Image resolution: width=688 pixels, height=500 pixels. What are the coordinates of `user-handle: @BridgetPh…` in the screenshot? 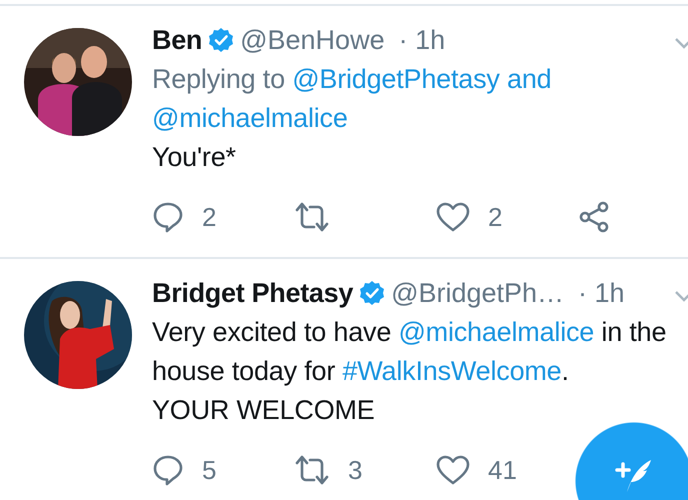 It's located at (477, 293).